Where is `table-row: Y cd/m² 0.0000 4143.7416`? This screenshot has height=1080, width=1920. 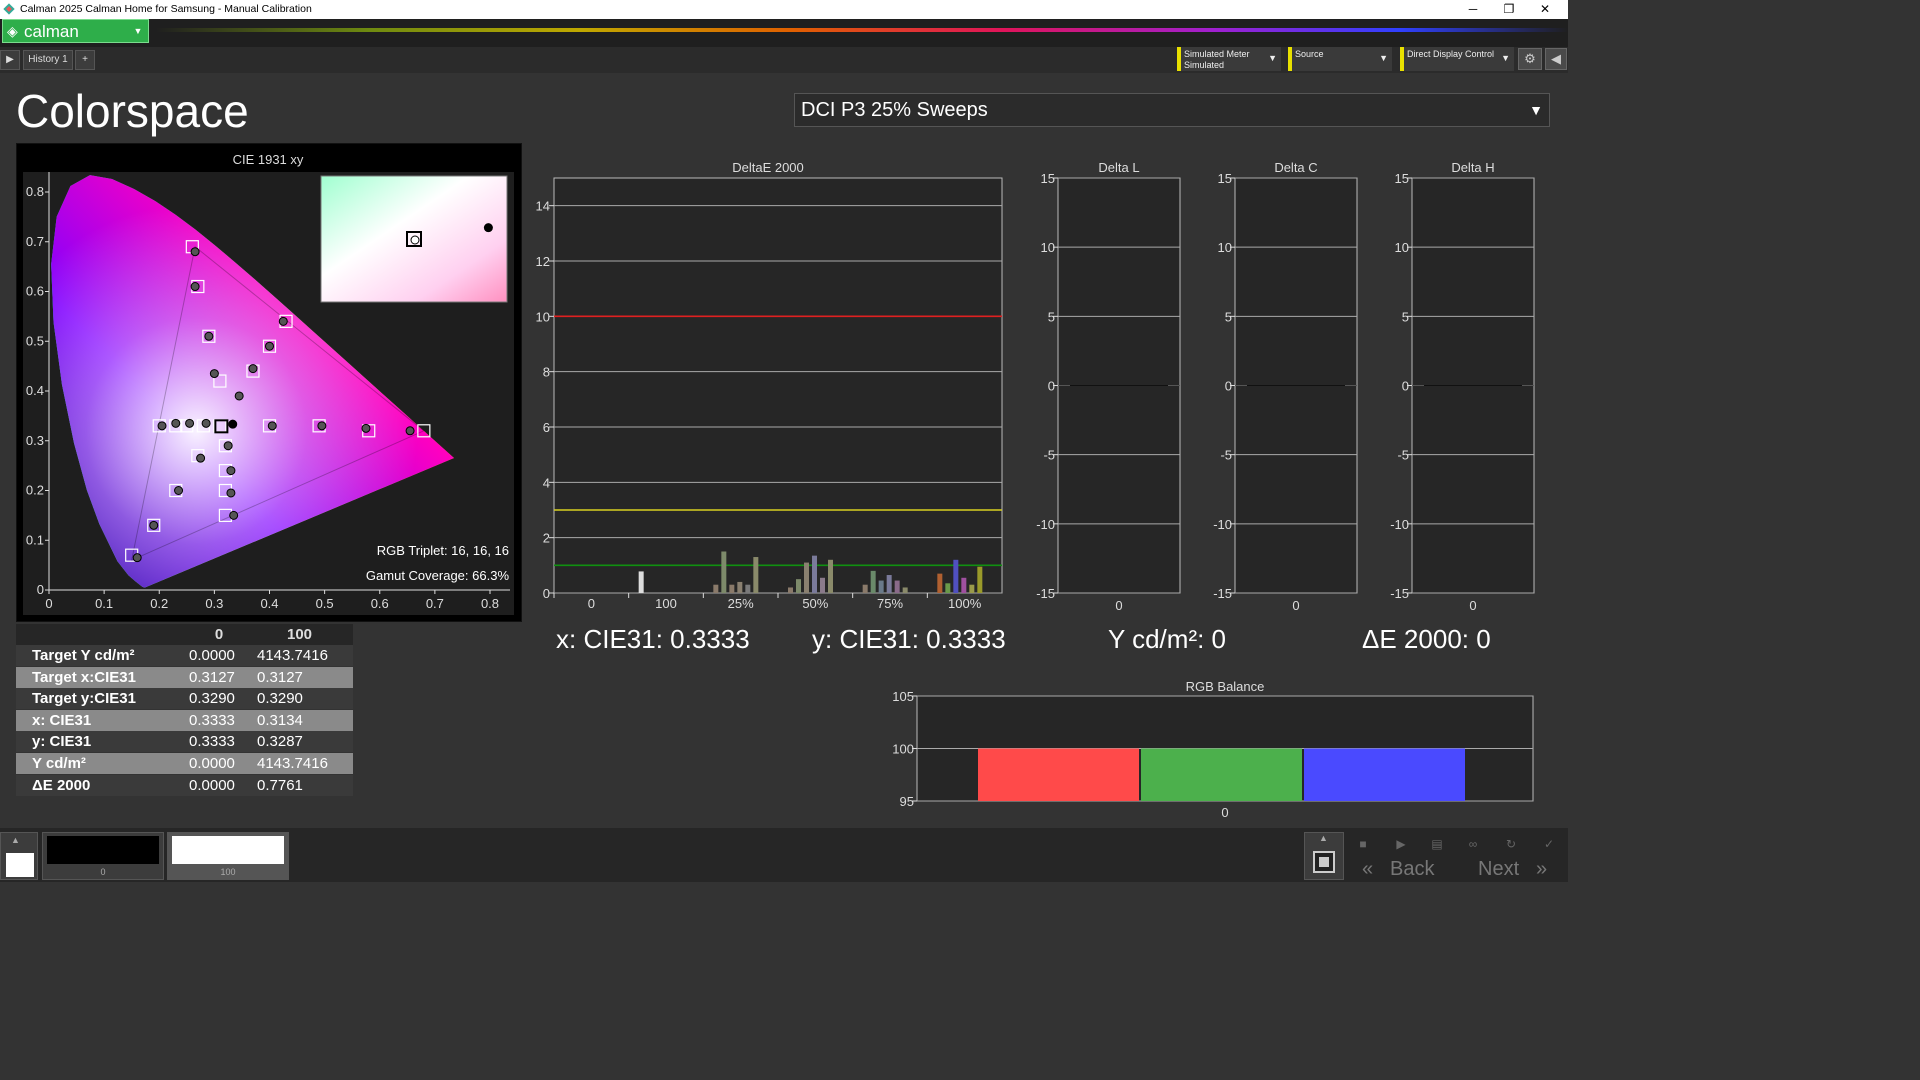 table-row: Y cd/m² 0.0000 4143.7416 is located at coordinates (184, 763).